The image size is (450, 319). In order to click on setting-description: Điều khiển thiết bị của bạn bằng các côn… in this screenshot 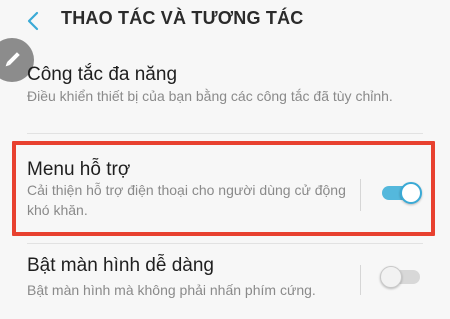, I will do `click(210, 96)`.